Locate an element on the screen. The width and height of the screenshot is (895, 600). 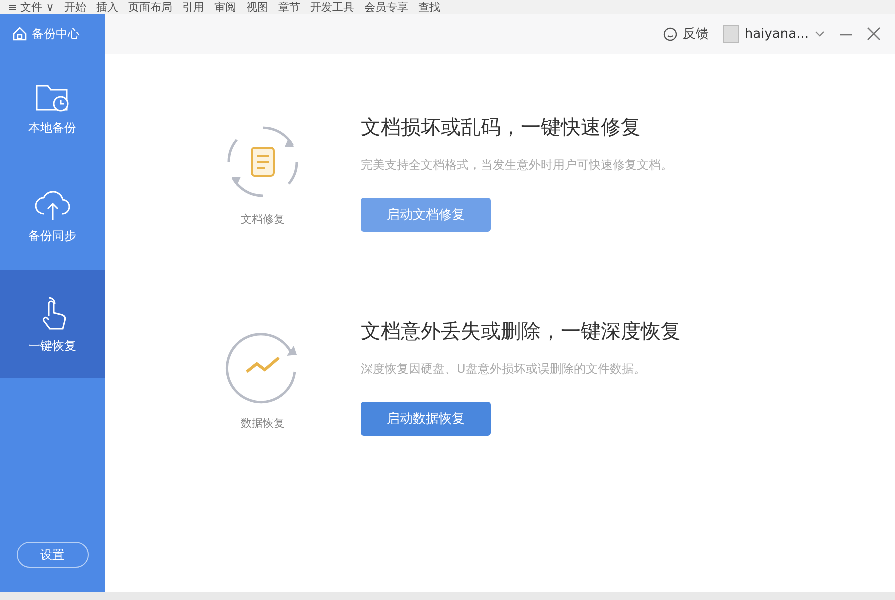
toolbar-menu-item: ≡ 文件 ∨ is located at coordinates (31, 8).